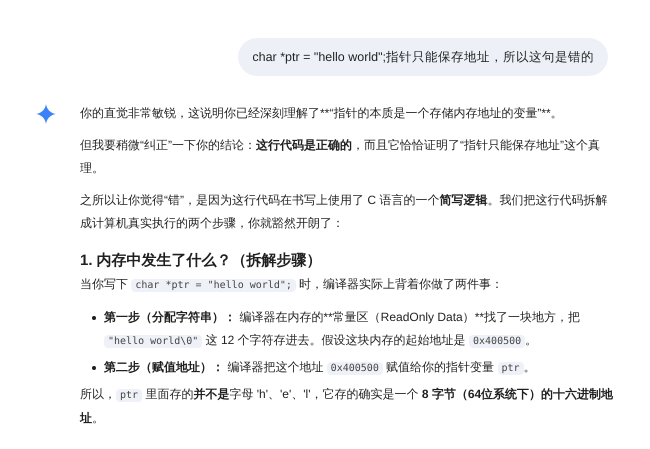  Describe the element at coordinates (344, 212) in the screenshot. I see `paragraph: 之所以让你觉得“错”，是因为这行代码在书写上使用了 C 语言的一个简写逻辑。我们把这行代码拆解成计算机真实执行的两个步骤，你就豁然开朗了：` at that location.